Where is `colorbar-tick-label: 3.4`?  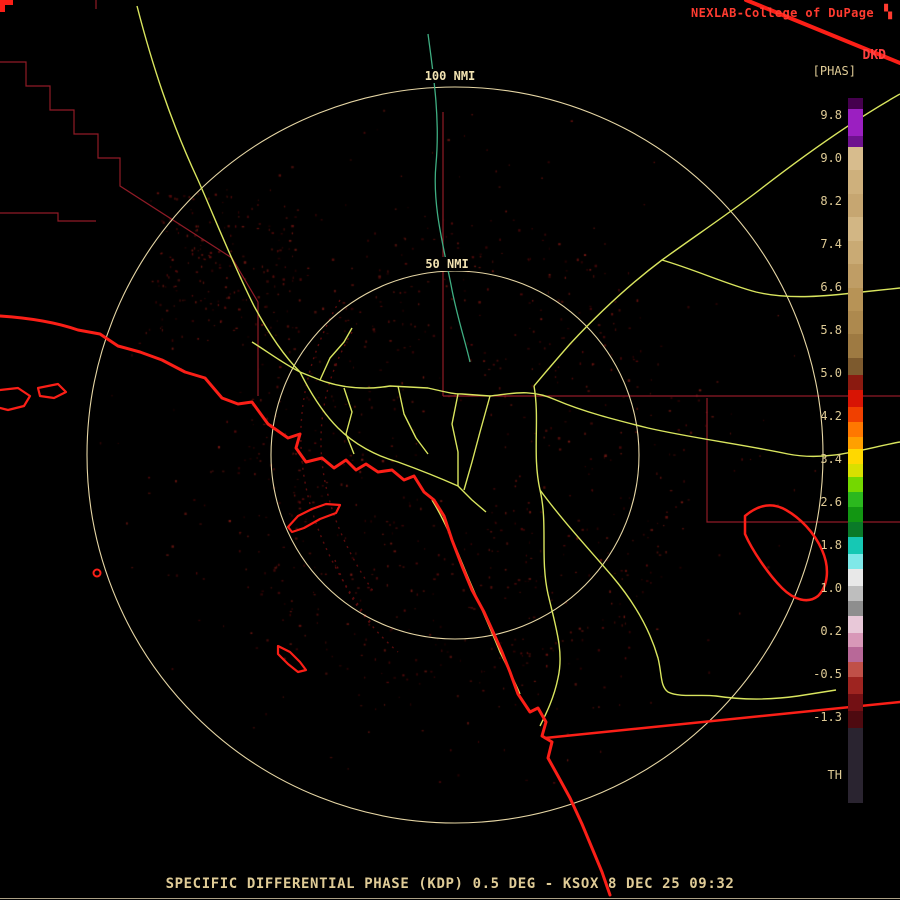
colorbar-tick-label: 3.4 is located at coordinates (831, 459).